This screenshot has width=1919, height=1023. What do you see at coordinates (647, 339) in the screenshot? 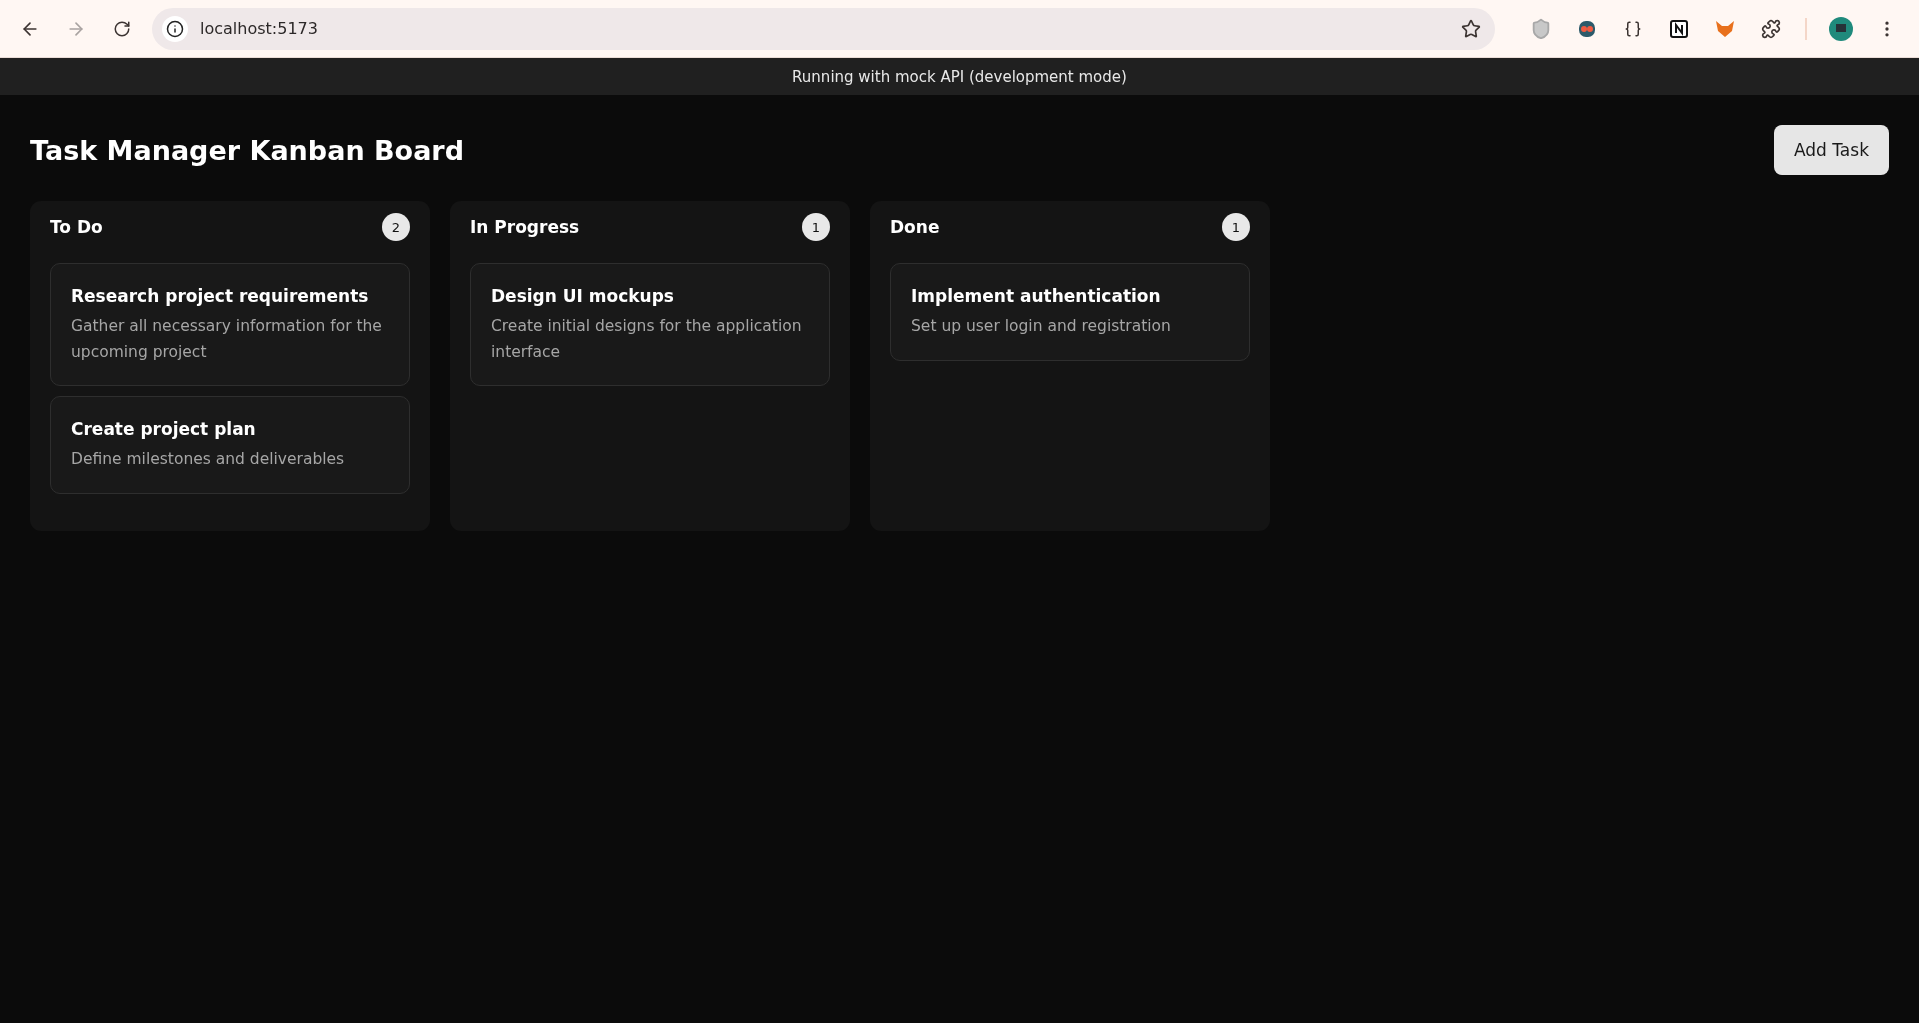
I see `task-description: Create initial designs for the application interface` at bounding box center [647, 339].